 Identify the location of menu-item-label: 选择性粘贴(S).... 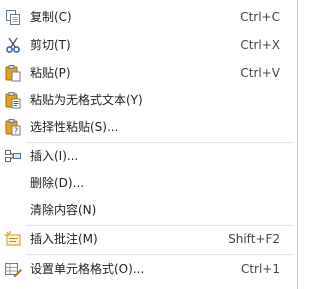
(74, 127).